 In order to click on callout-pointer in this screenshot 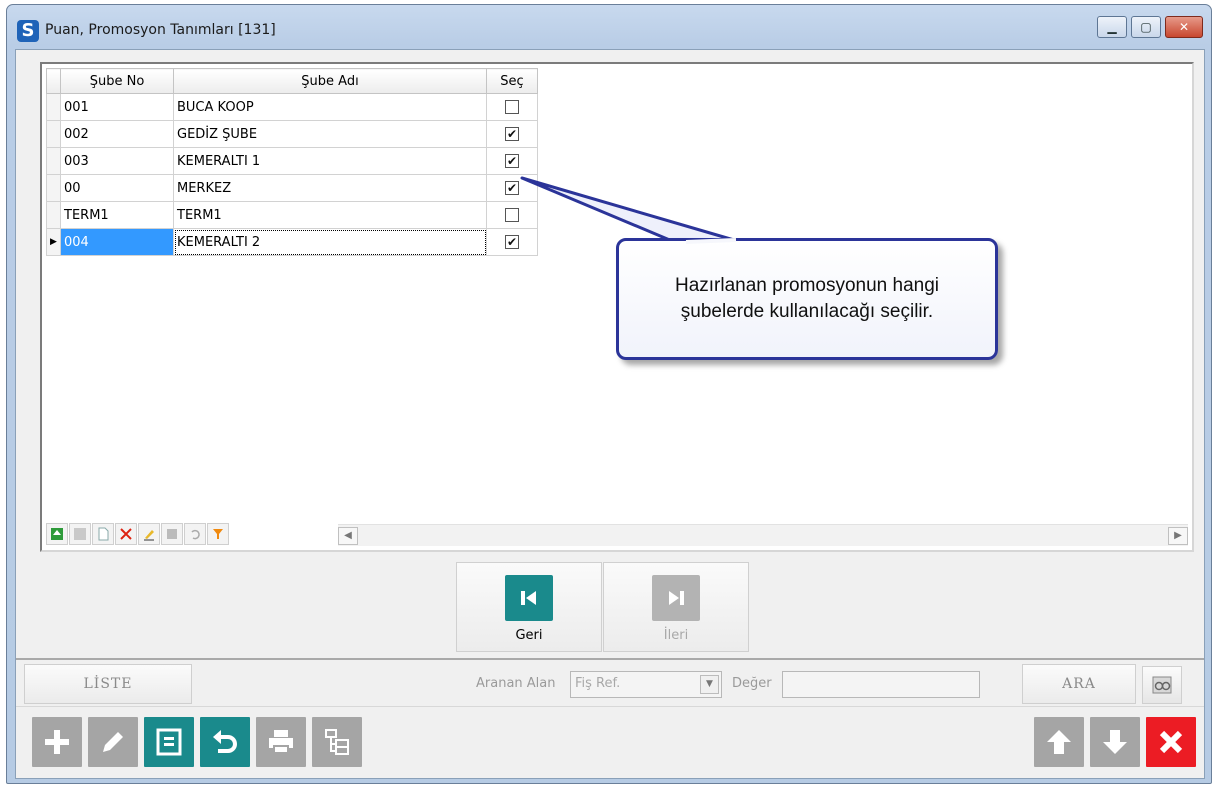, I will do `click(628, 212)`.